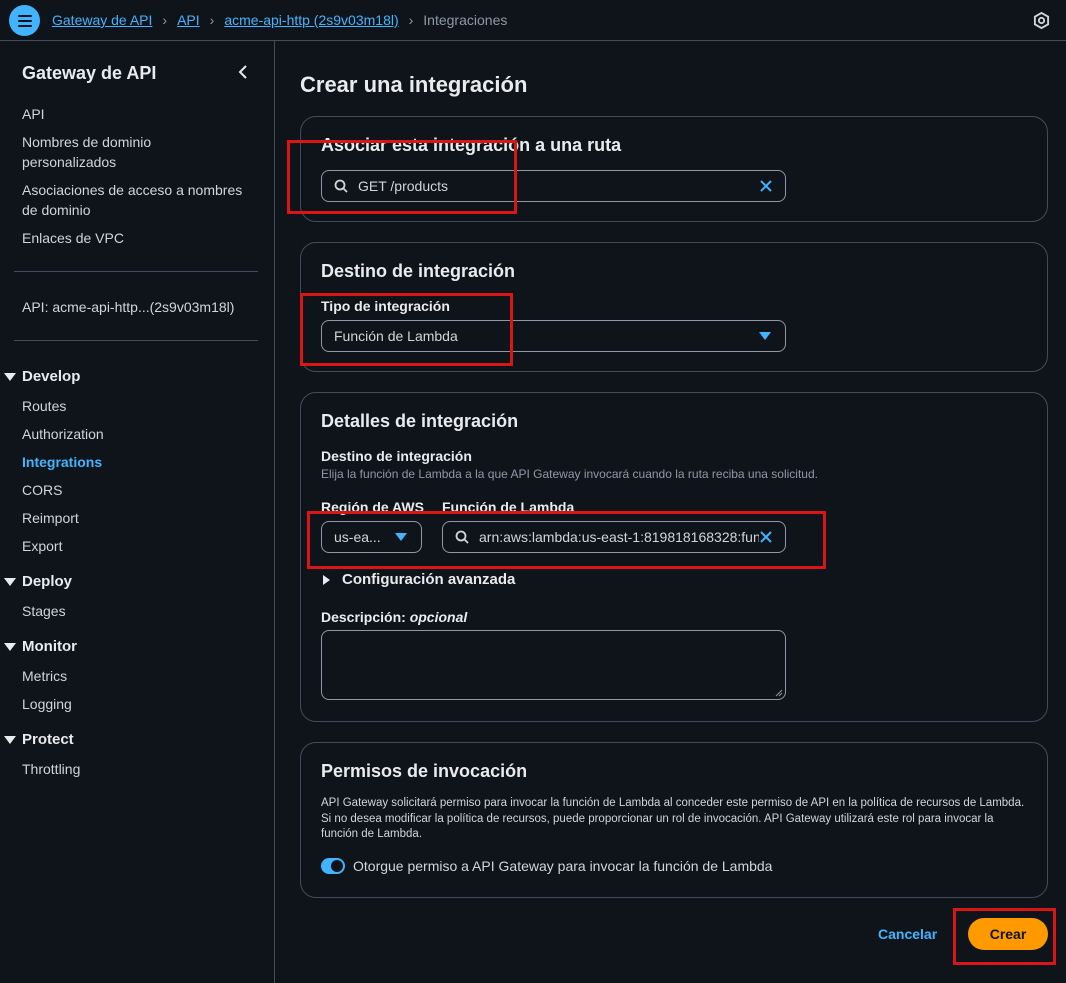 This screenshot has height=983, width=1066. What do you see at coordinates (44, 406) in the screenshot?
I see `sidebar-item-routes: Routes` at bounding box center [44, 406].